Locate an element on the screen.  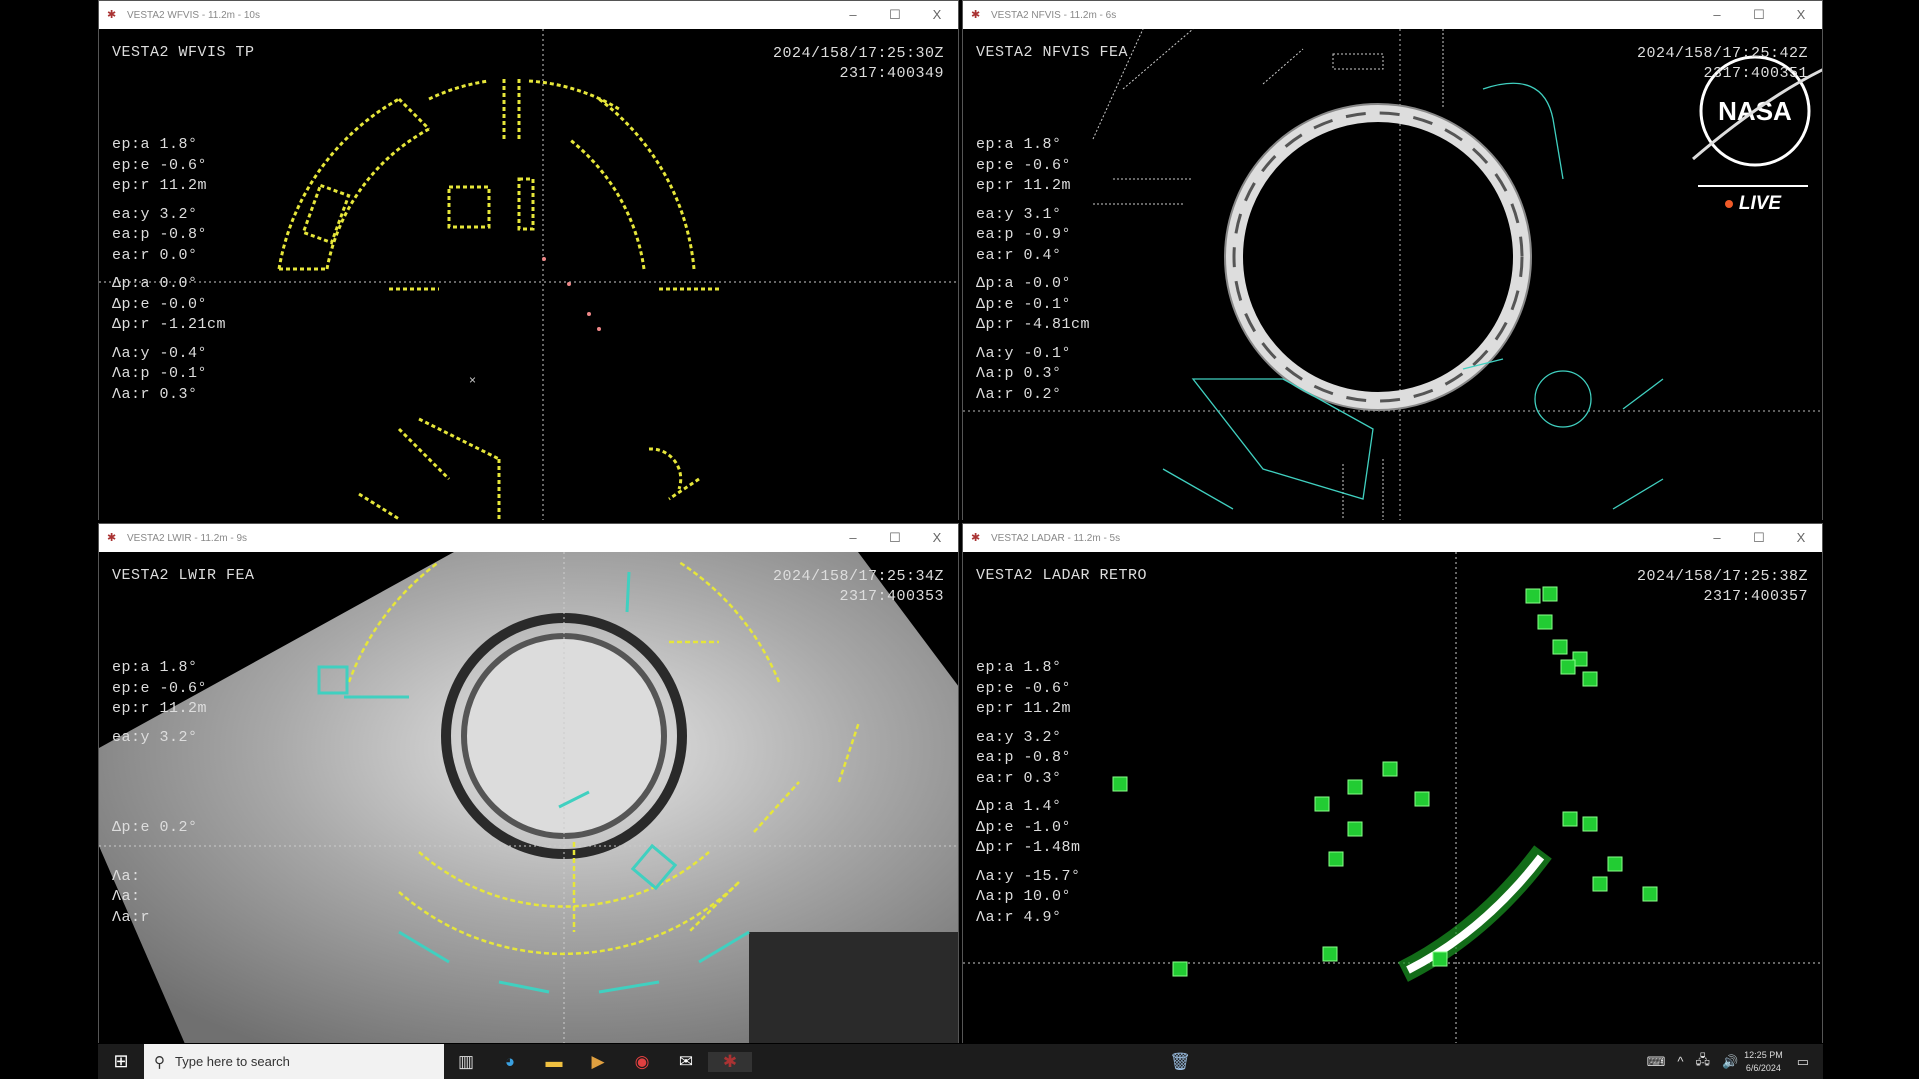
stat-line: Δp:a 0.0° is located at coordinates (155, 283).